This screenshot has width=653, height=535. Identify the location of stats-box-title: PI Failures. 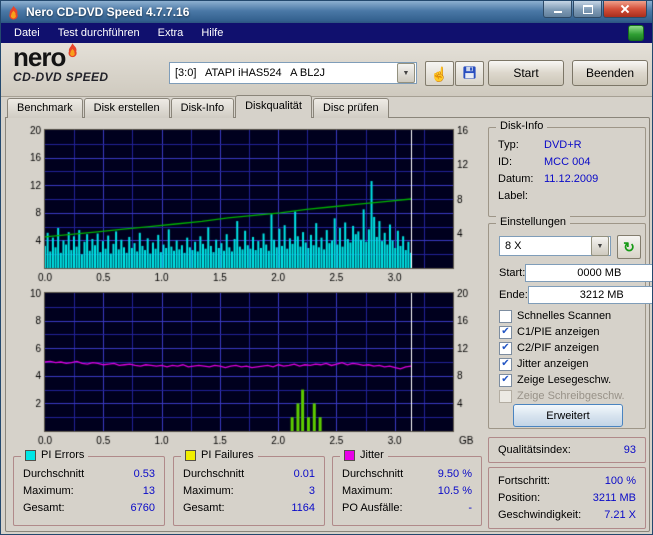
(227, 455).